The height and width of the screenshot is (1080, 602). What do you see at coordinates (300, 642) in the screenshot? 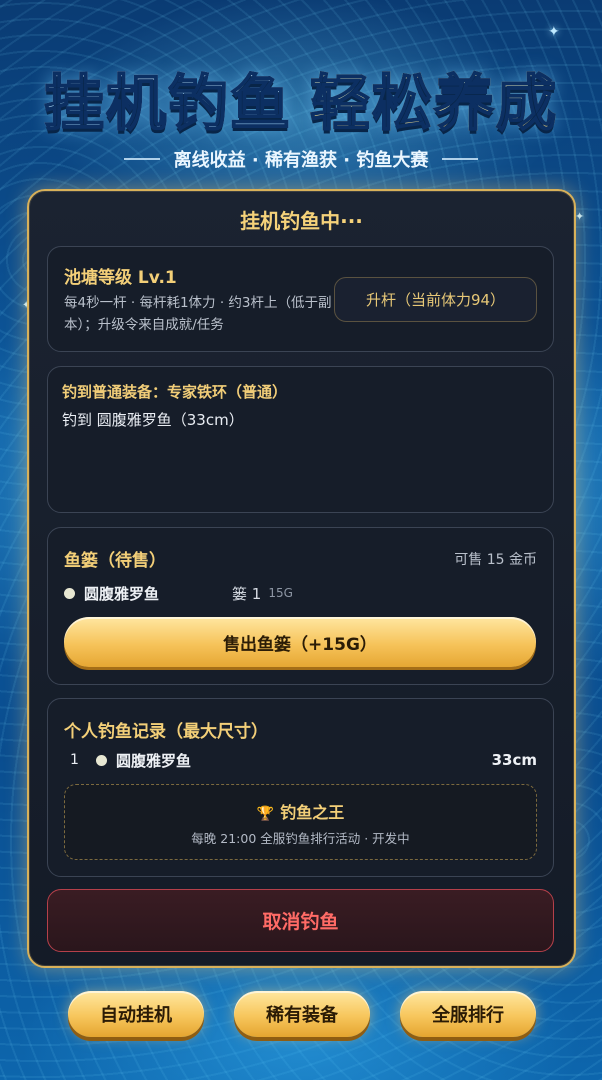
I see `sell-basket-button: 售出鱼篓（+15G）` at bounding box center [300, 642].